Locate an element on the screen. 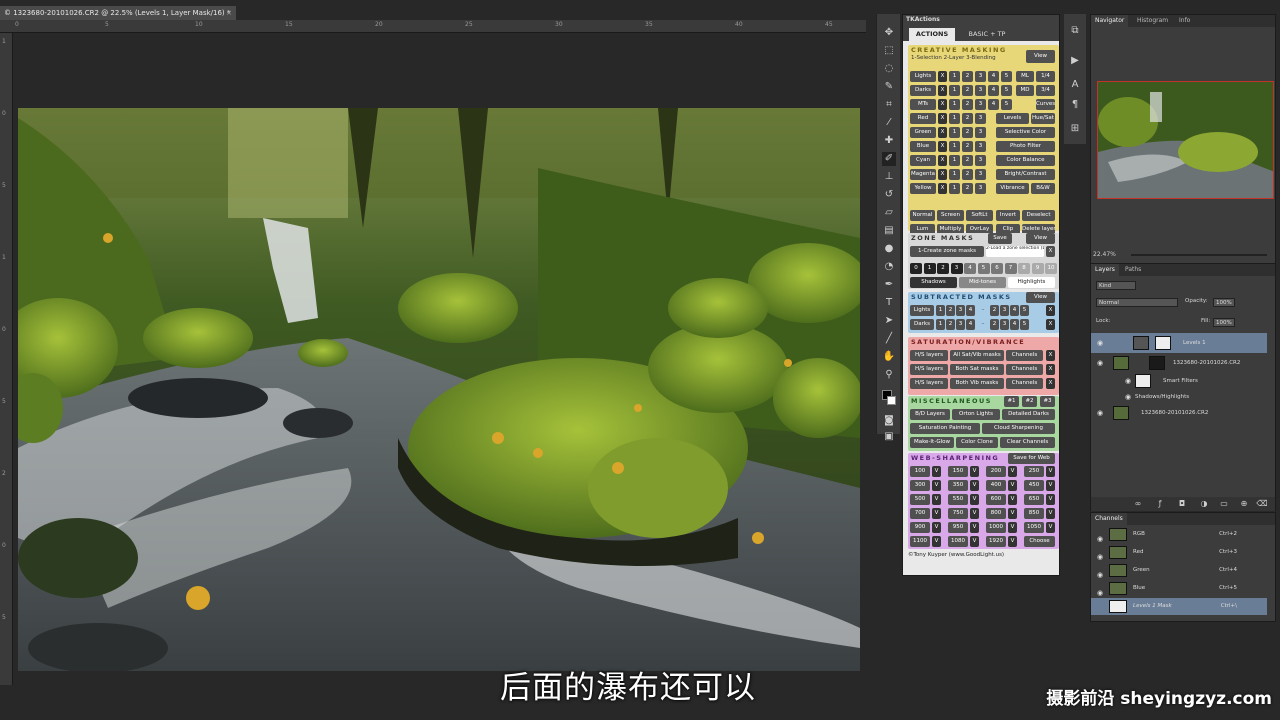 The image size is (1280, 720). bd-layers-button: B/D Layers is located at coordinates (930, 414).